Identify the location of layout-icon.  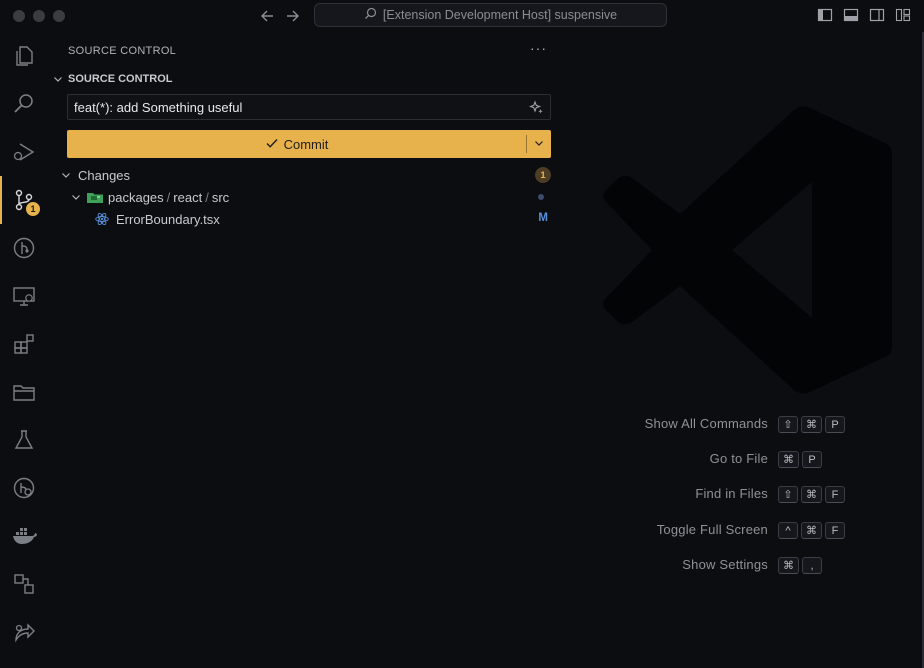
(24, 584).